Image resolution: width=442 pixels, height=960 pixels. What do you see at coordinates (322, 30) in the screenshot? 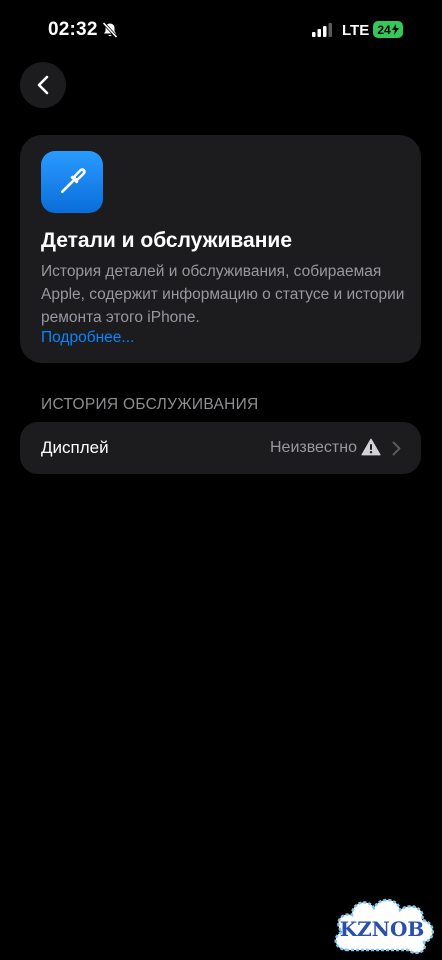
I see `signal-icon` at bounding box center [322, 30].